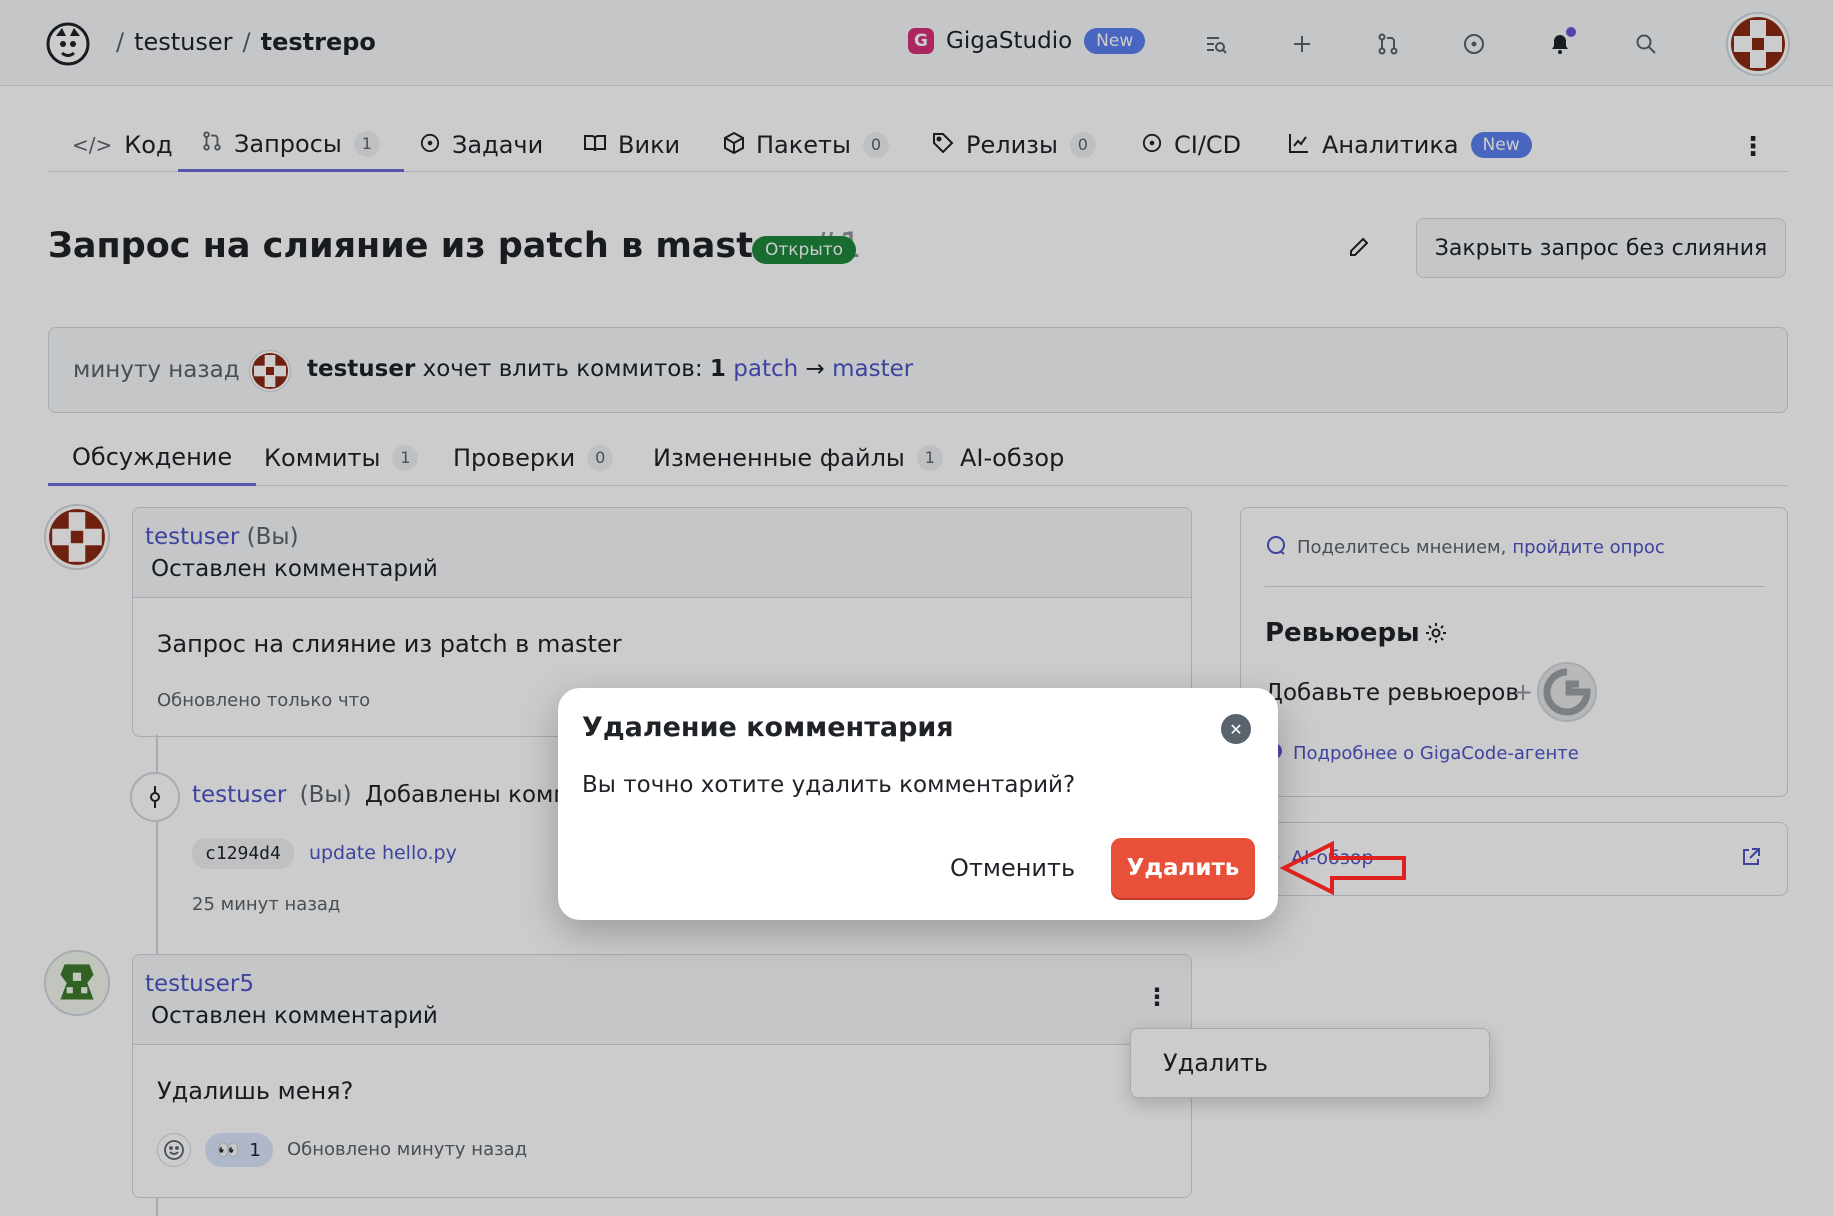 Image resolution: width=1833 pixels, height=1216 pixels. What do you see at coordinates (1392, 693) in the screenshot?
I see `add-reviewers-label: Добавьте ревьюеров` at bounding box center [1392, 693].